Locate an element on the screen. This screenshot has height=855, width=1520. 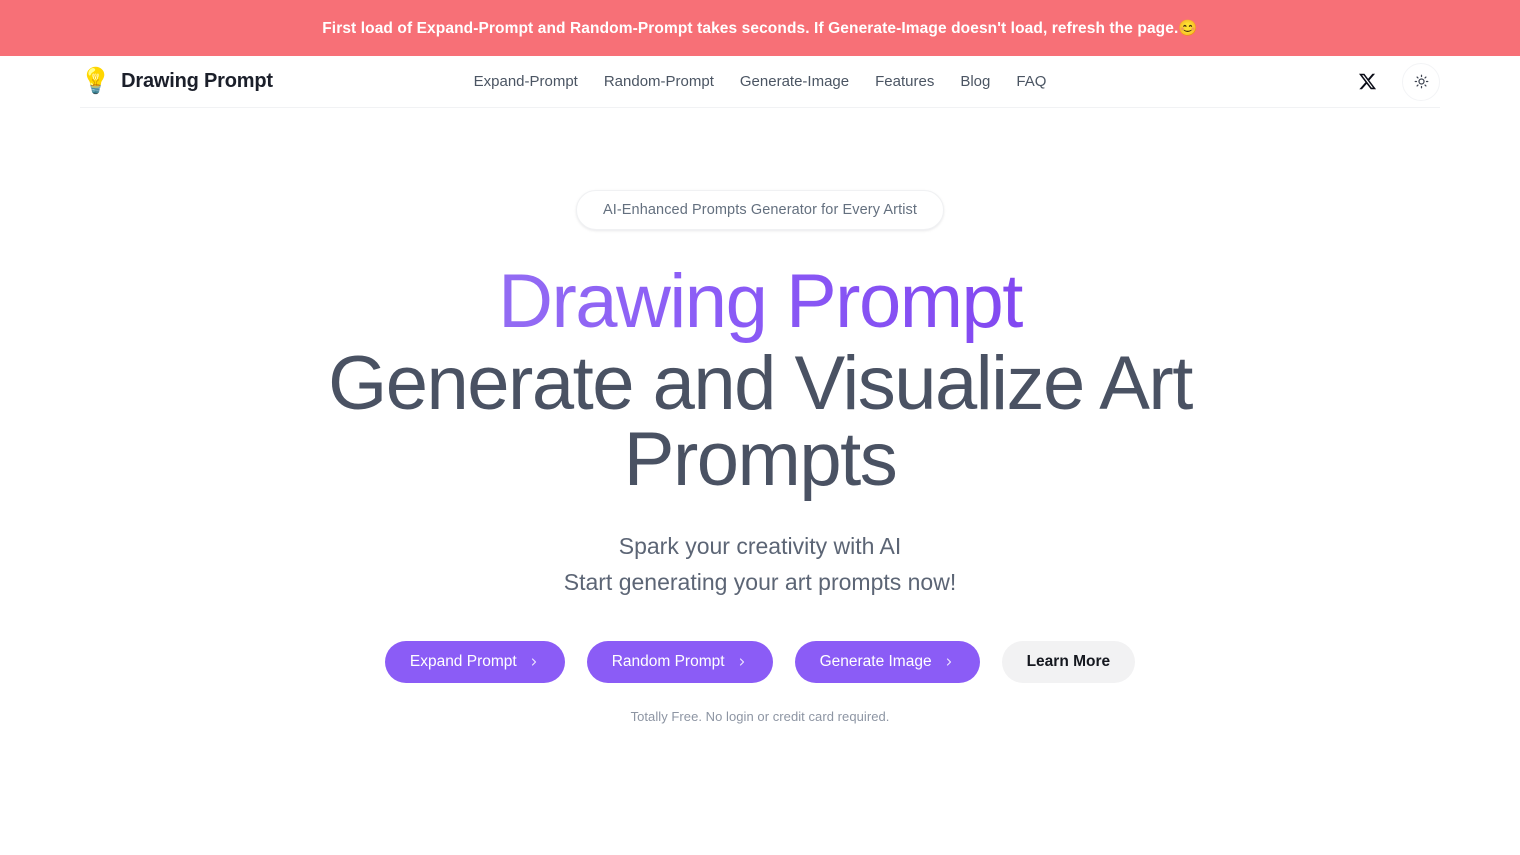
brand-logo-link: 💡 Drawing Prompt is located at coordinates (176, 81).